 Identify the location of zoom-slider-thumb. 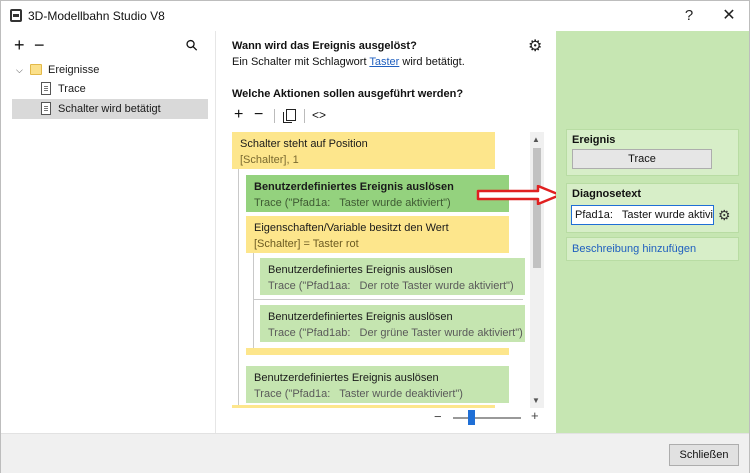
(472, 417).